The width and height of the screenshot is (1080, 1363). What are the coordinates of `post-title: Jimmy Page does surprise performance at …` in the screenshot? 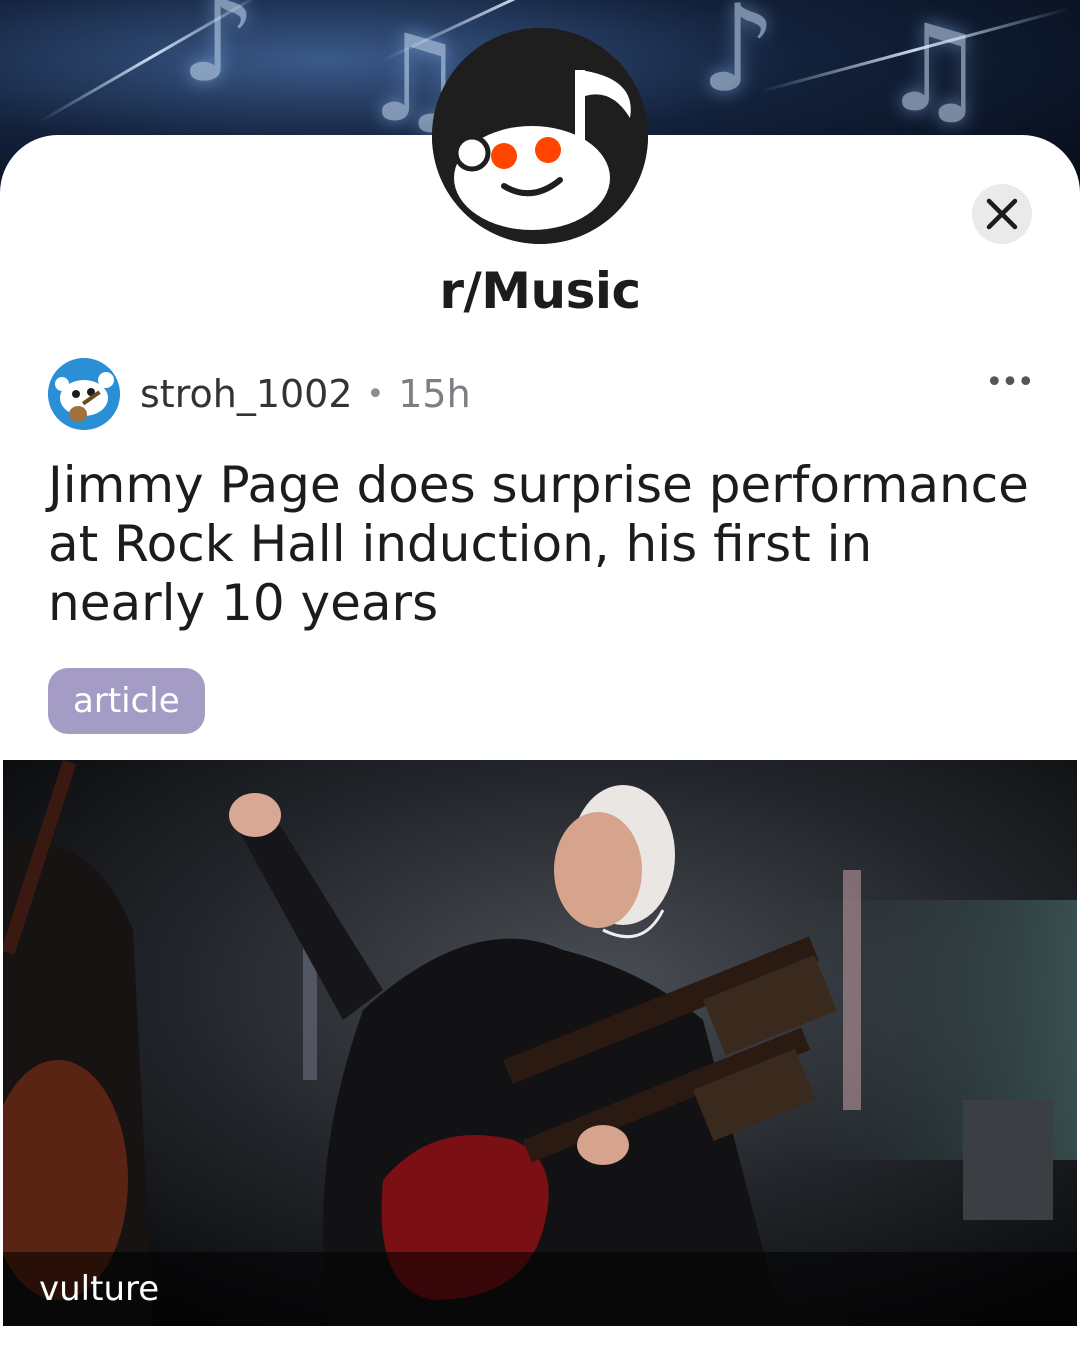 It's located at (543, 544).